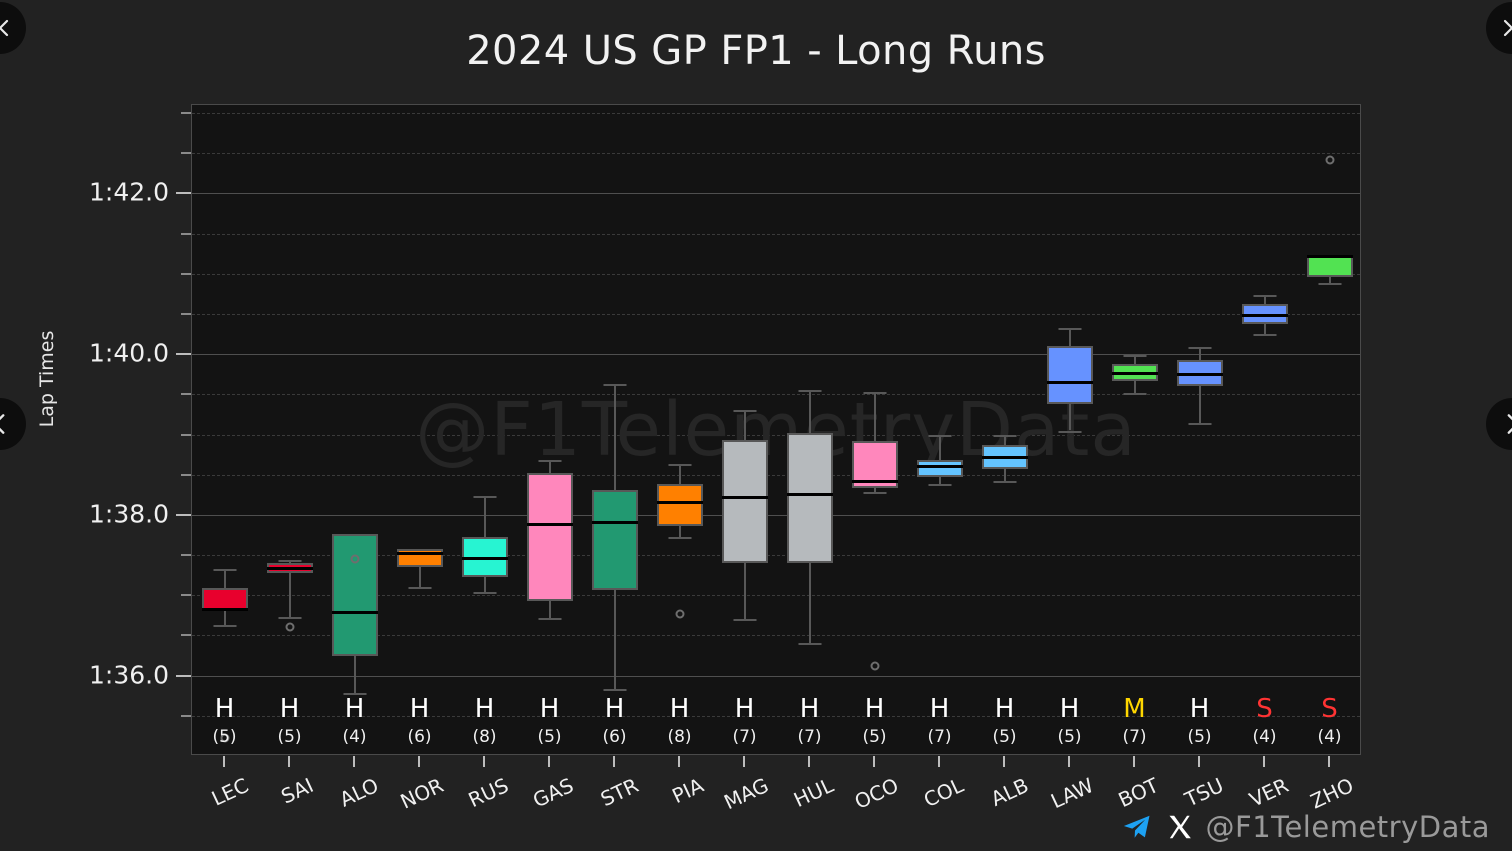 The height and width of the screenshot is (851, 1512). I want to click on tyre-lap-count: (6), so click(614, 737).